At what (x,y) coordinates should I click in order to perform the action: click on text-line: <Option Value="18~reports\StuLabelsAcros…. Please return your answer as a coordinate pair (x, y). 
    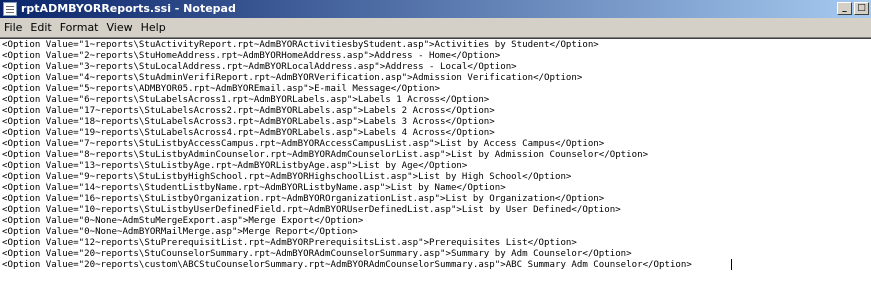
    Looking at the image, I should click on (248, 122).